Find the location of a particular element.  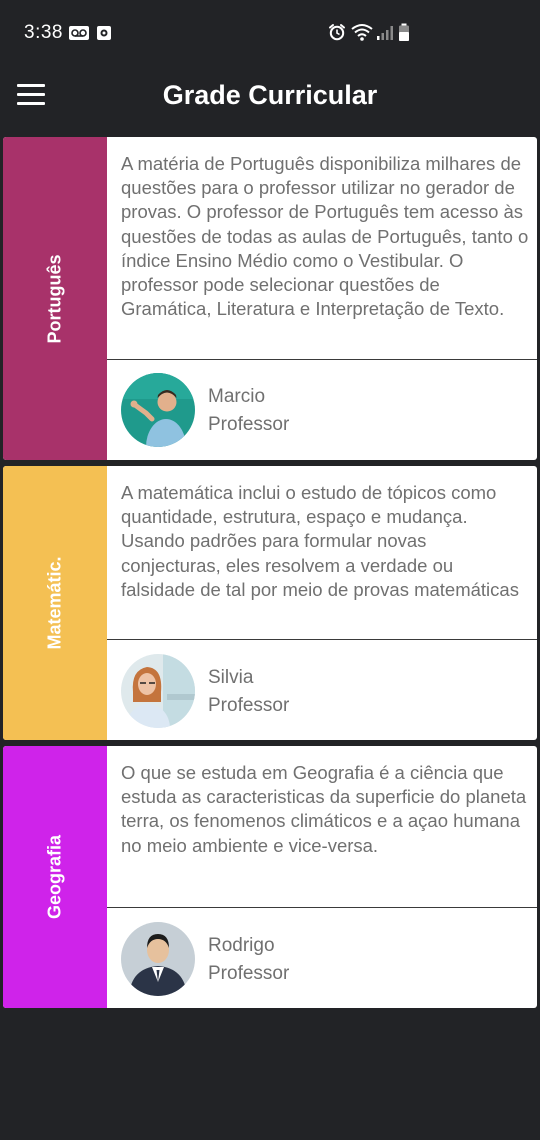

alarm-icon is located at coordinates (337, 32).